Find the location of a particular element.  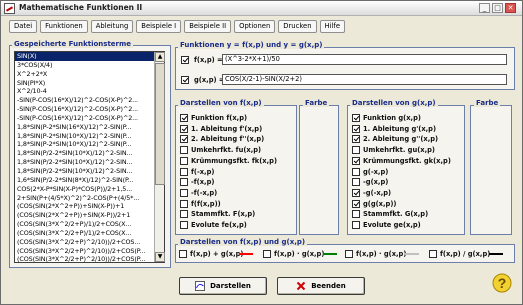

close-x-icon is located at coordinates (301, 286).